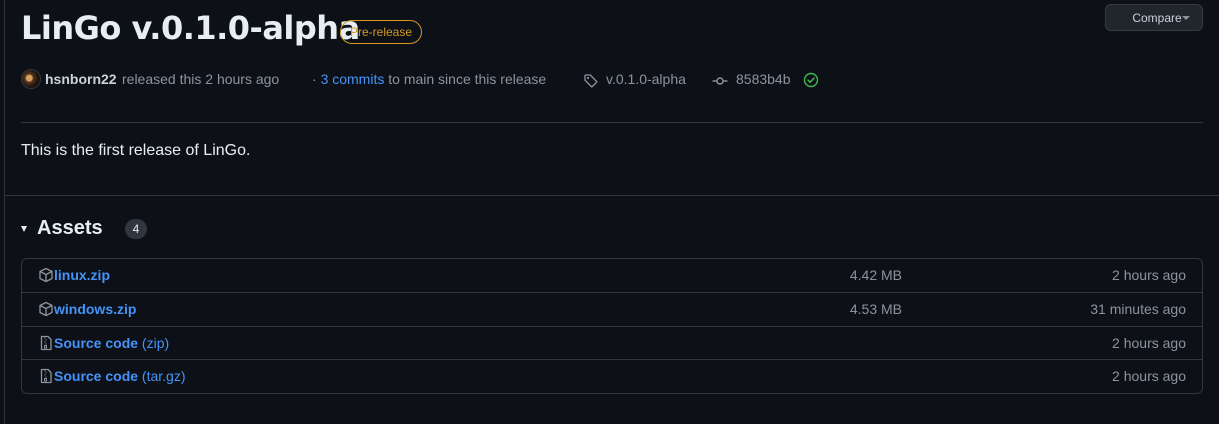  Describe the element at coordinates (1138, 309) in the screenshot. I see `asset-time: 31 minutes ago` at that location.